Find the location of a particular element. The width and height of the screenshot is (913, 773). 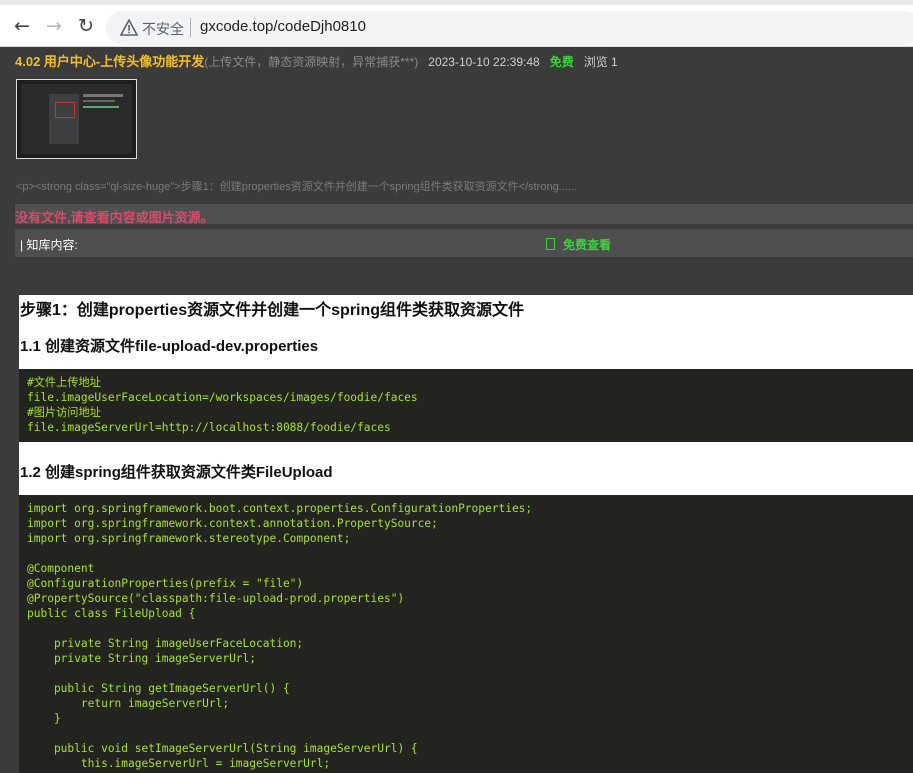

article-subtitle: (上传文件，静态资源映射，异常捕获***) is located at coordinates (311, 62).